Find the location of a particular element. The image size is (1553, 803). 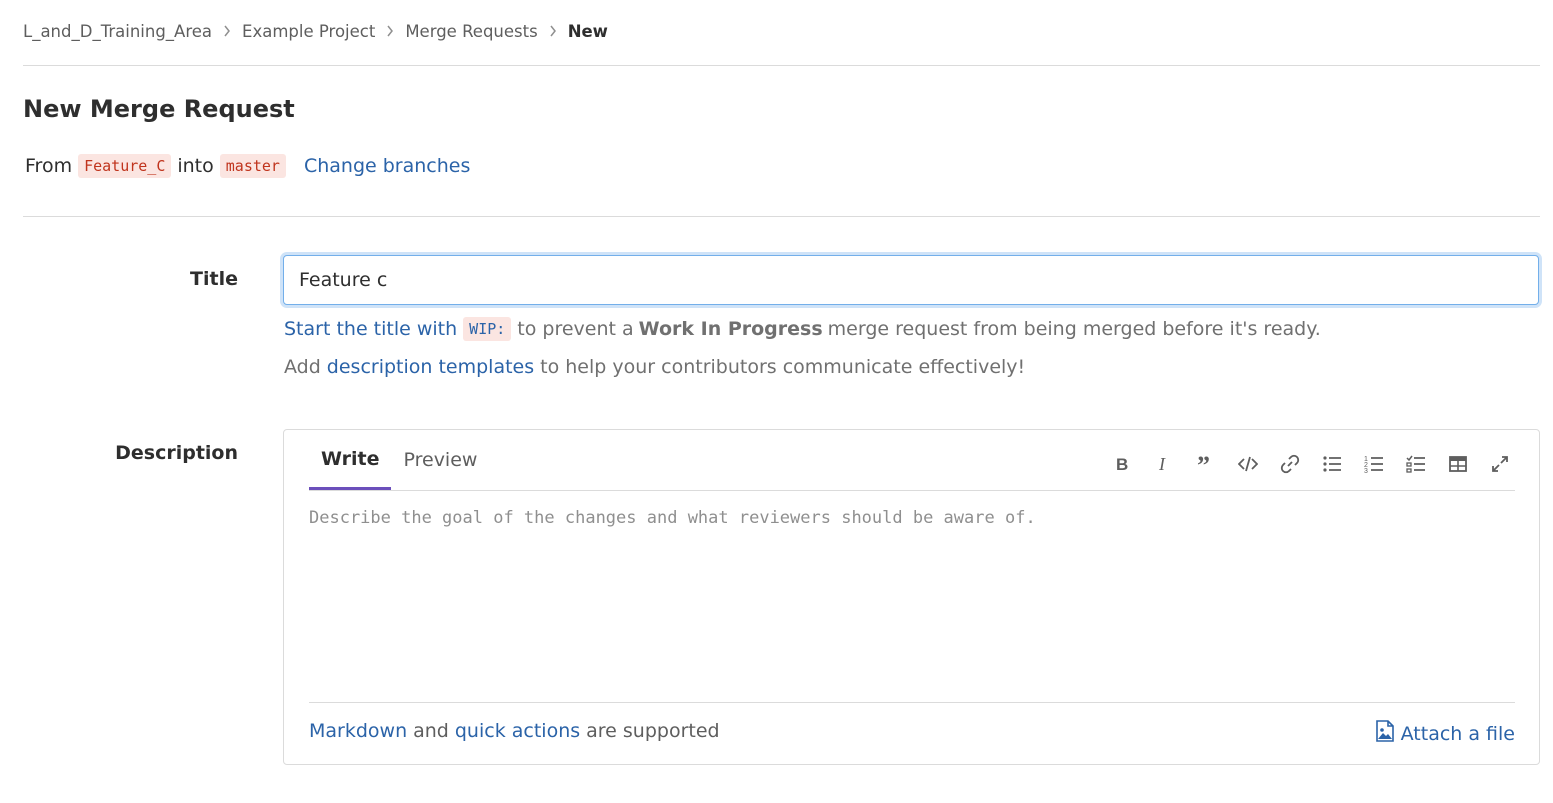

change-branches-link: Change branches is located at coordinates (387, 166).